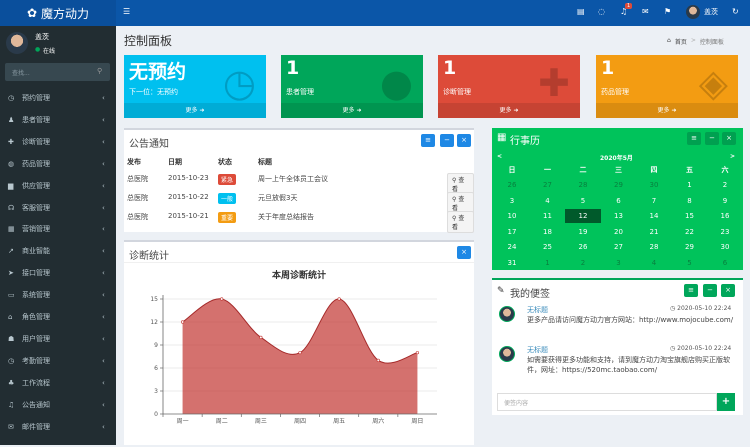  I want to click on header-username: 盖茨, so click(711, 12).